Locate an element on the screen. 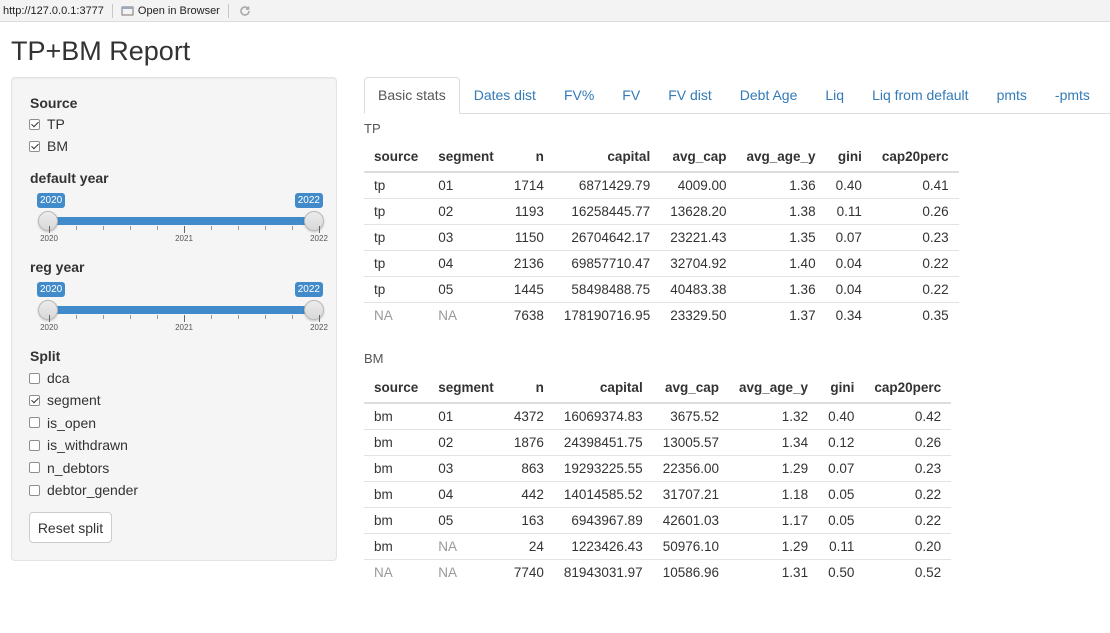 Image resolution: width=1110 pixels, height=633 pixels. column-header-segment: segment is located at coordinates (466, 157).